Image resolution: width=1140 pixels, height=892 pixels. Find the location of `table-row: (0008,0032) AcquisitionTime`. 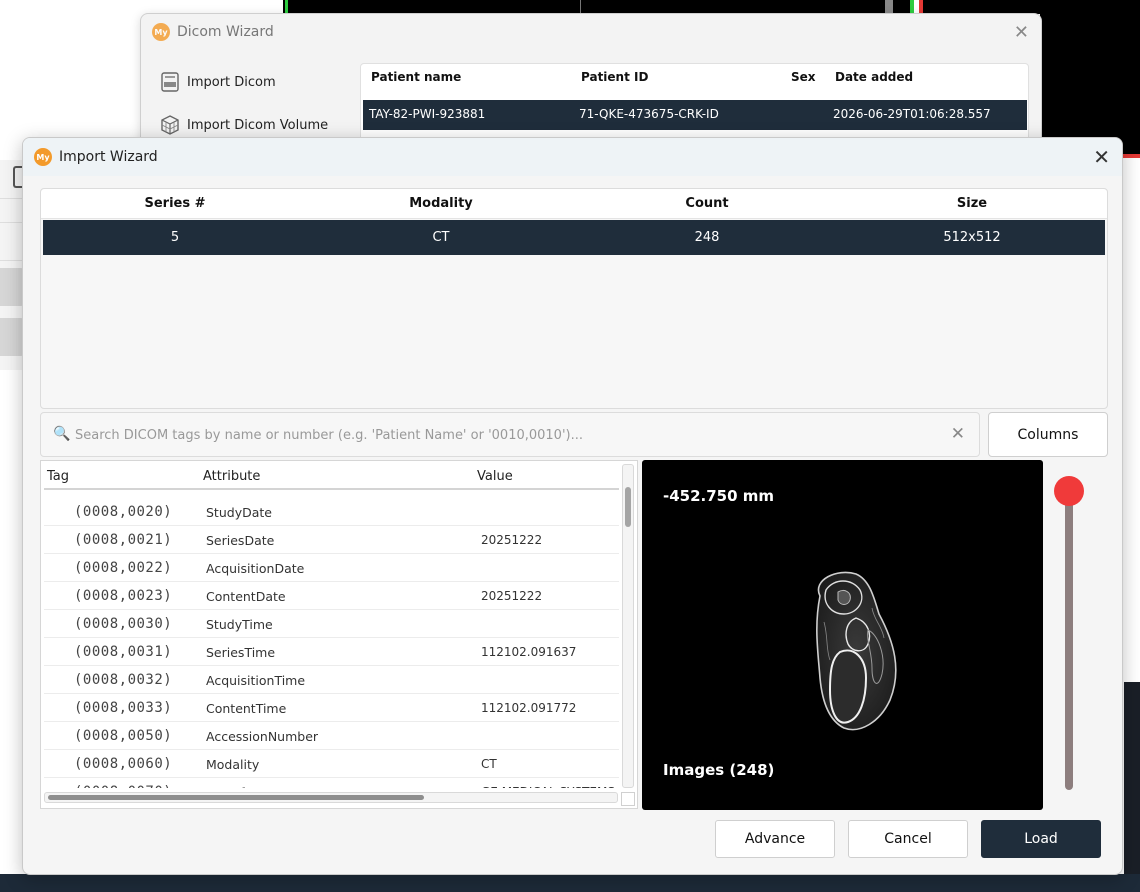

table-row: (0008,0032) AcquisitionTime is located at coordinates (331, 680).